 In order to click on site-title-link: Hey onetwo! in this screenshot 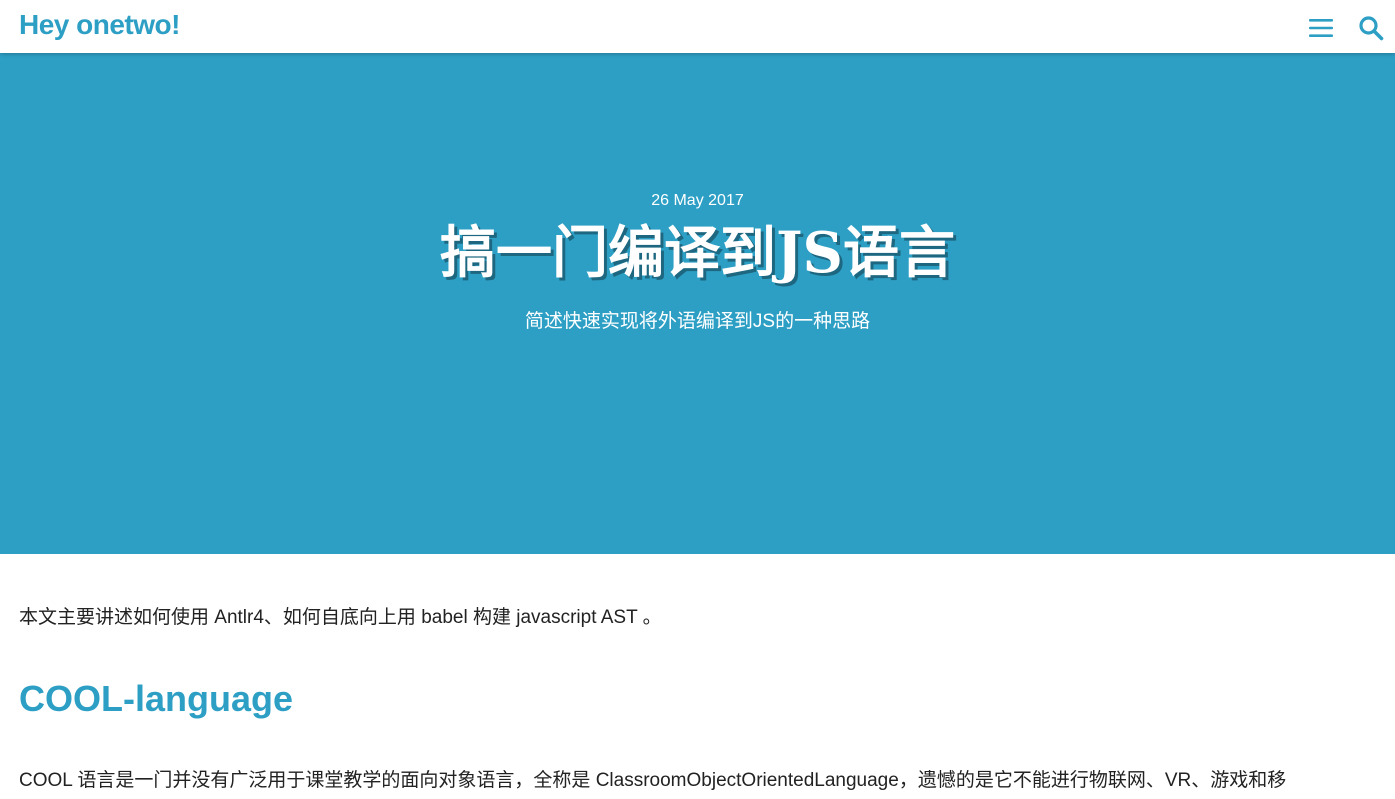, I will do `click(99, 25)`.